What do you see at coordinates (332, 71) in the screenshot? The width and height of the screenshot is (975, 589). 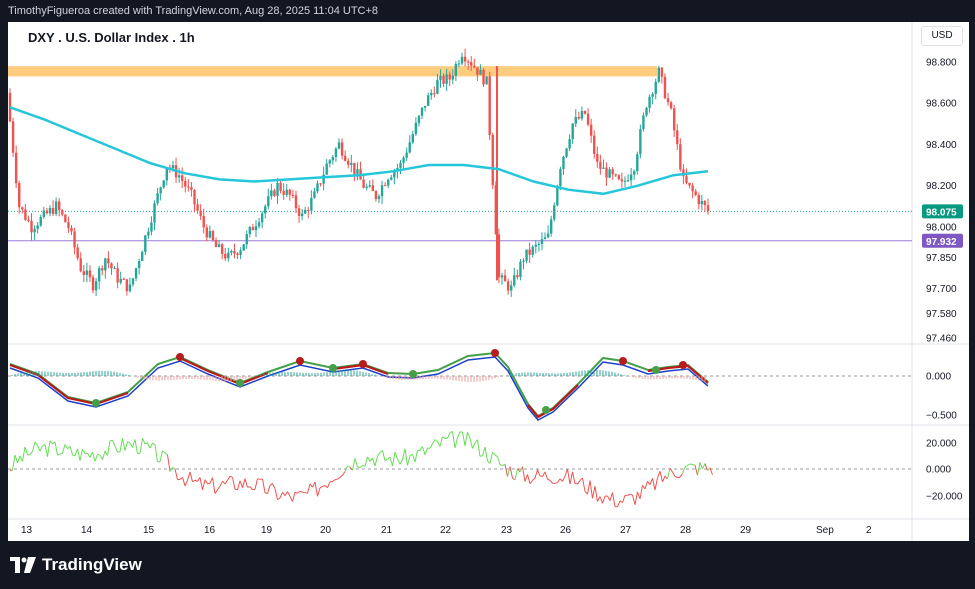 I see `resistance-band` at bounding box center [332, 71].